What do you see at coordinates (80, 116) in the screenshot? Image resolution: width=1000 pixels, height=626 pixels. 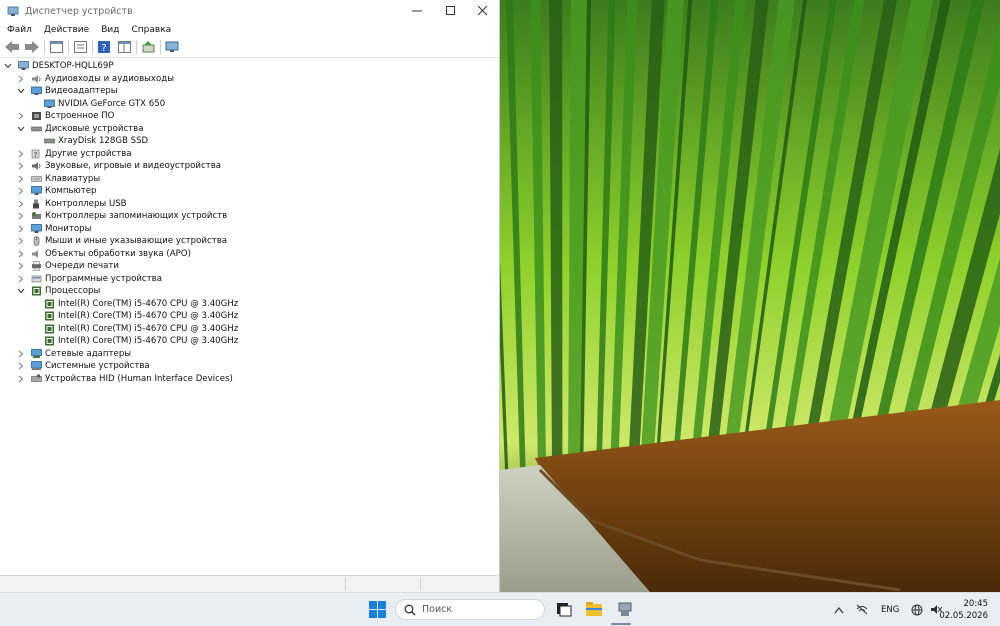 I see `tree-item-label: Встроенное ПО` at bounding box center [80, 116].